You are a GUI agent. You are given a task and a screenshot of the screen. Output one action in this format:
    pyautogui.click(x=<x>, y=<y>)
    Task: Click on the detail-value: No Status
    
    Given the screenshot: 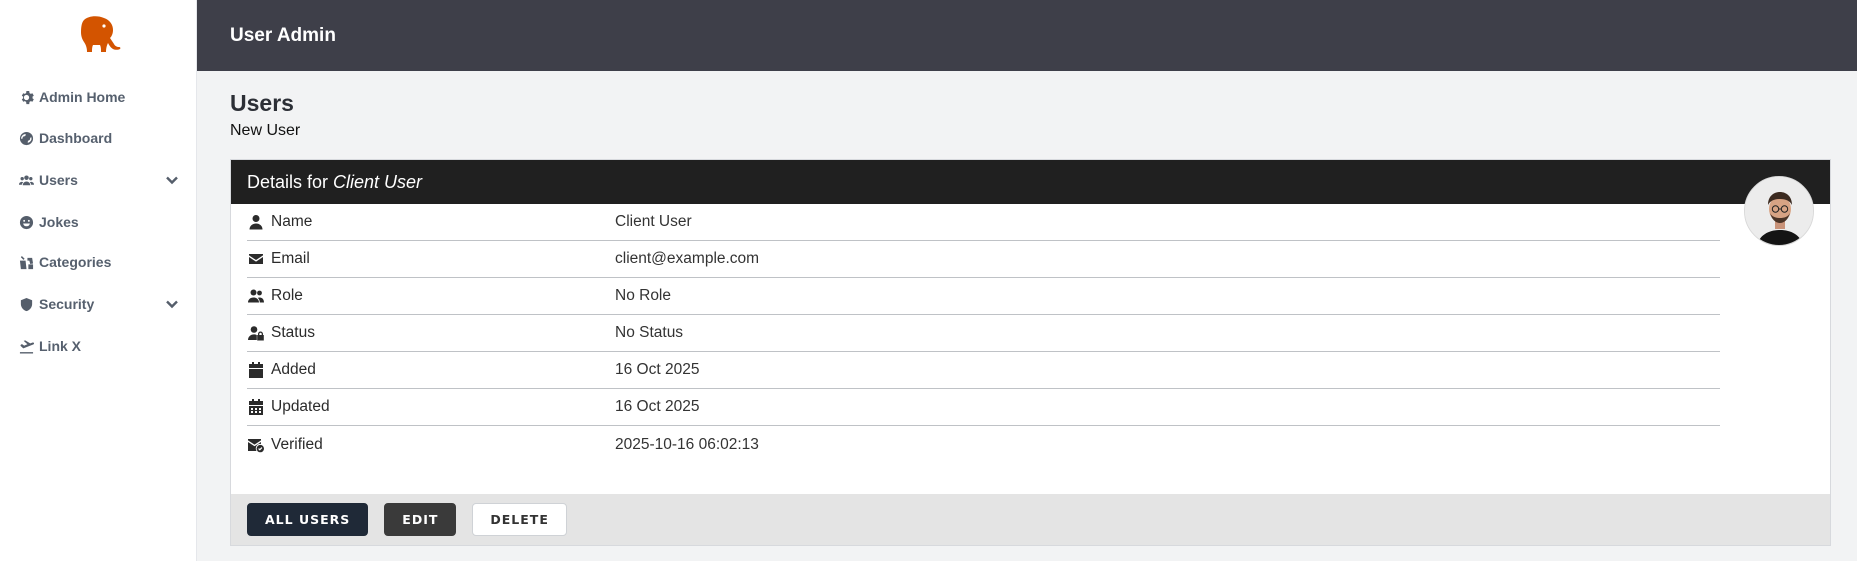 What is the action you would take?
    pyautogui.click(x=649, y=332)
    